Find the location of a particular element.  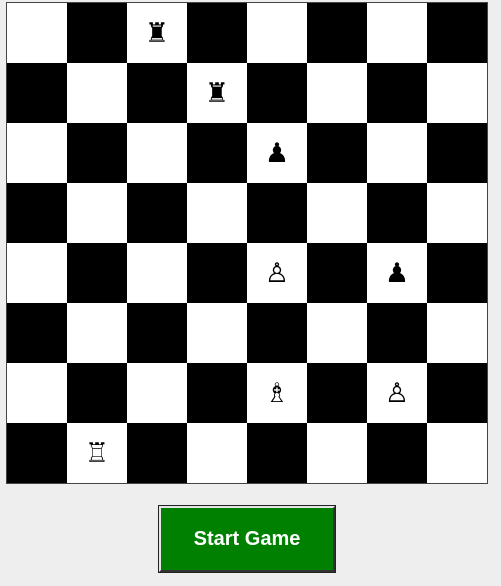

square-b5 is located at coordinates (97, 213).